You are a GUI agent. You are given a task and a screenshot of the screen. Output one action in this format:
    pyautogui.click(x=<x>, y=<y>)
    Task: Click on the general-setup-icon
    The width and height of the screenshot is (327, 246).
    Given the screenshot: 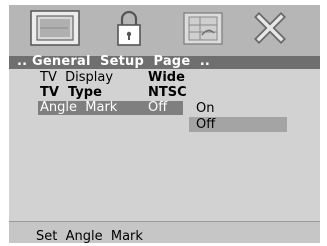 What is the action you would take?
    pyautogui.click(x=55, y=27)
    